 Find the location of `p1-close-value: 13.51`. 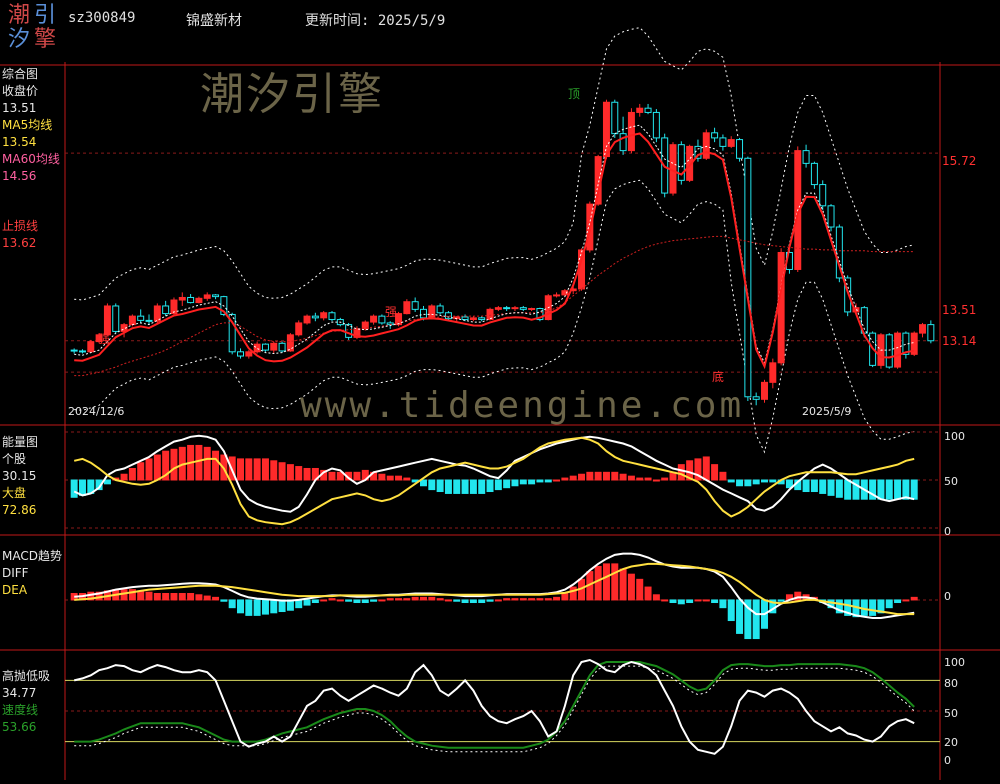

p1-close-value: 13.51 is located at coordinates (19, 108).